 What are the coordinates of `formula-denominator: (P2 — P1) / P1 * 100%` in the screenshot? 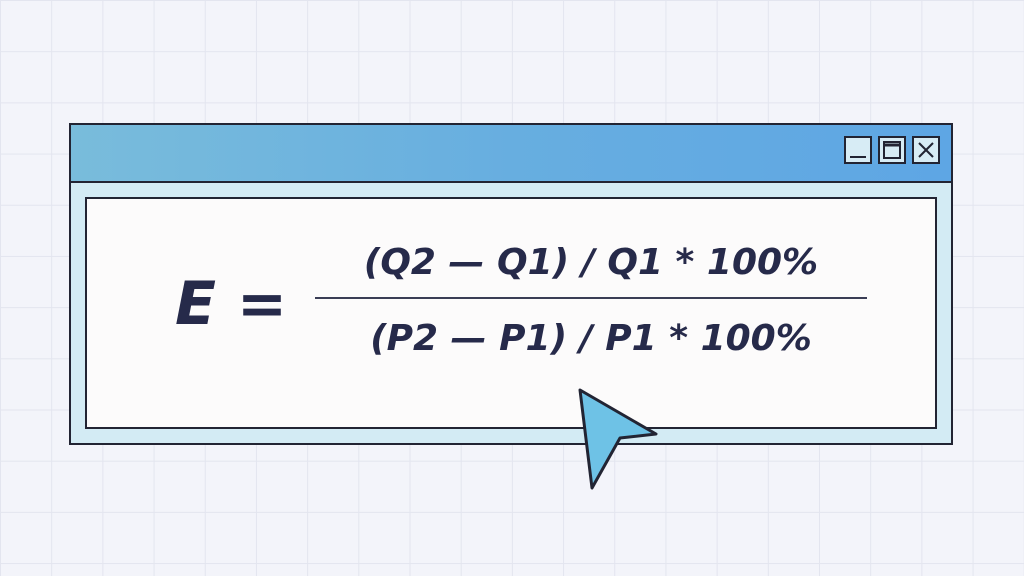 It's located at (591, 338).